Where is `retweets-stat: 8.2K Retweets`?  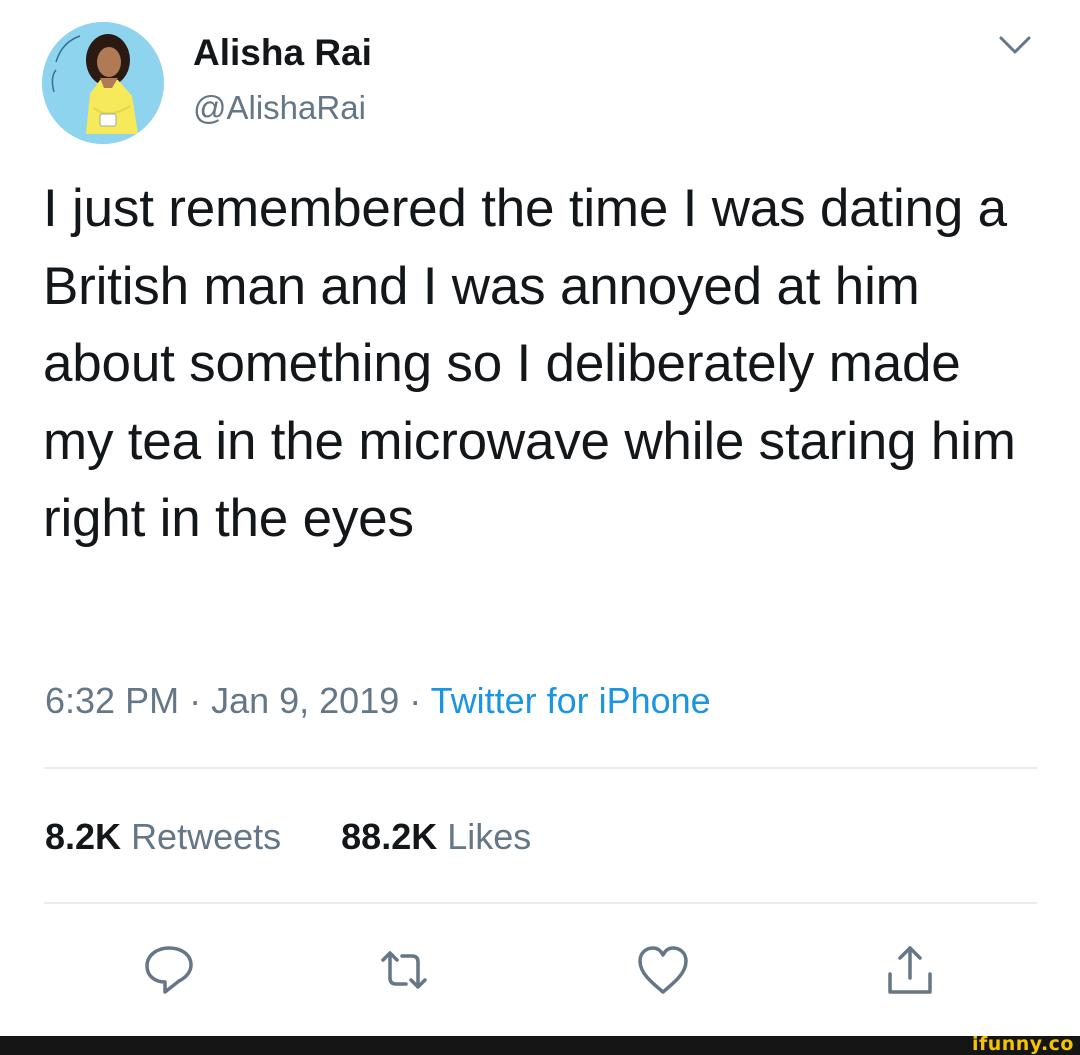
retweets-stat: 8.2K Retweets is located at coordinates (163, 837).